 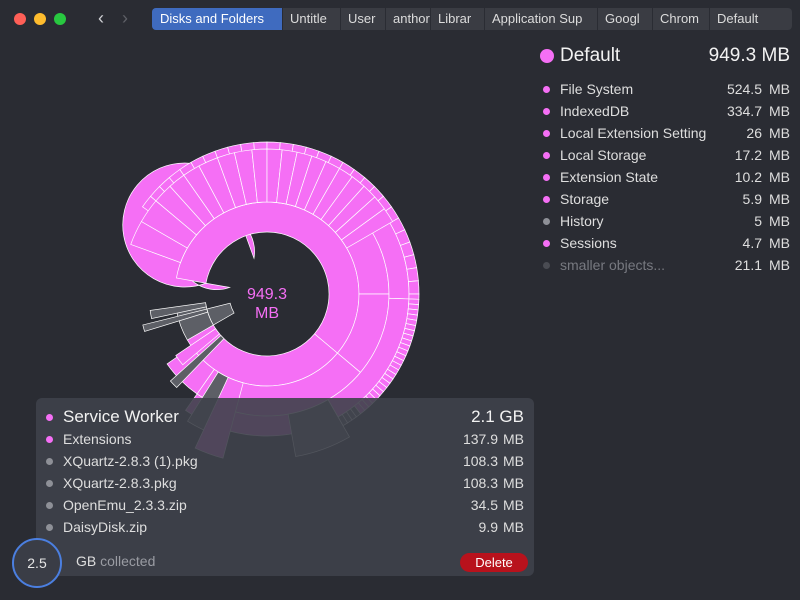 I want to click on item-size: 524.5, so click(x=744, y=89).